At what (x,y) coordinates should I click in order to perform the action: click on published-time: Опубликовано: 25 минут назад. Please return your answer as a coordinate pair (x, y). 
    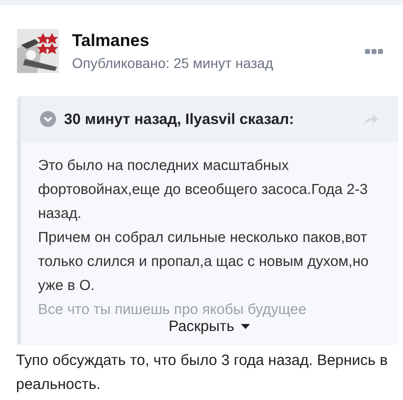
    Looking at the image, I should click on (173, 63).